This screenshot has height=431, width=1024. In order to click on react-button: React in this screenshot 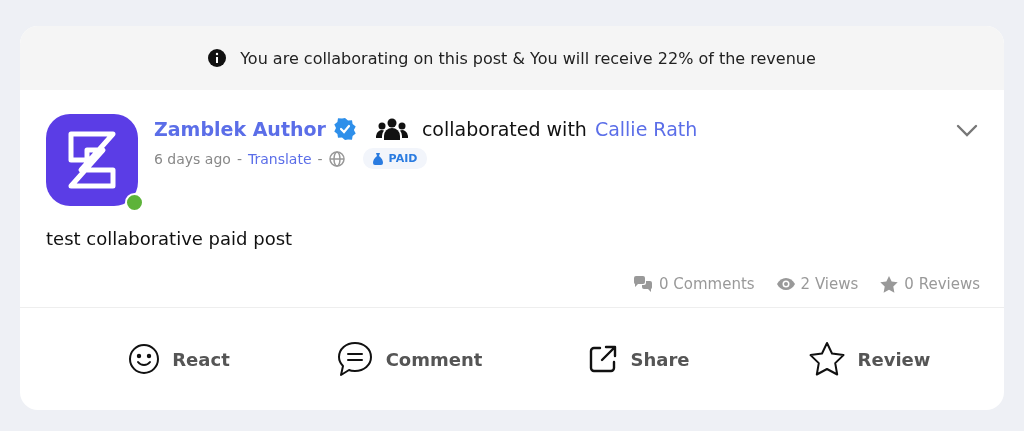, I will do `click(179, 359)`.